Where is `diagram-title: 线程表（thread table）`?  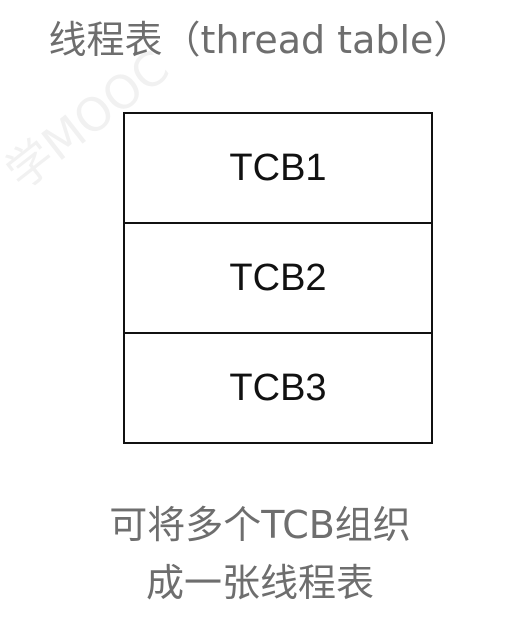 diagram-title: 线程表（thread table） is located at coordinates (260, 40).